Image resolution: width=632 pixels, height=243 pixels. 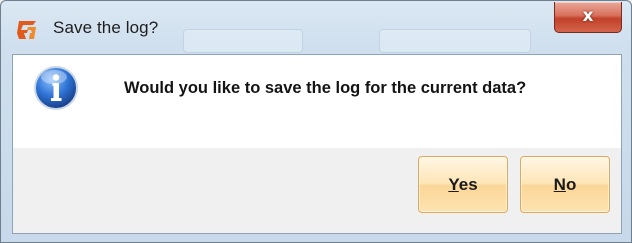 I want to click on no-button: No, so click(x=565, y=184).